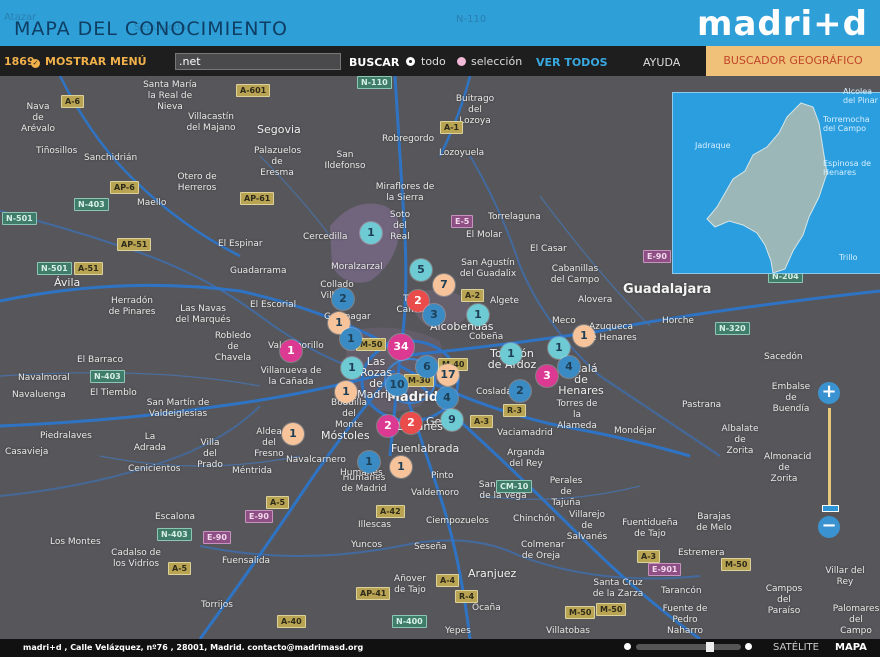  I want to click on place-label: Ocaña, so click(486, 608).